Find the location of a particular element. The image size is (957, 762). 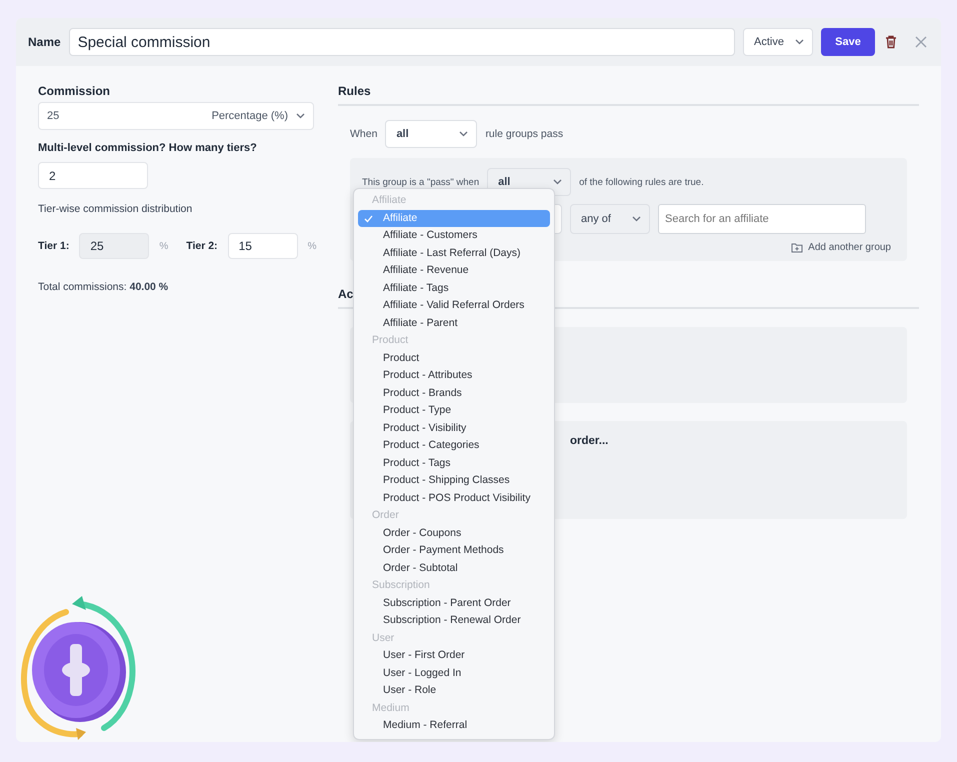

dropdown-option: Affiliate - Parent is located at coordinates (454, 323).